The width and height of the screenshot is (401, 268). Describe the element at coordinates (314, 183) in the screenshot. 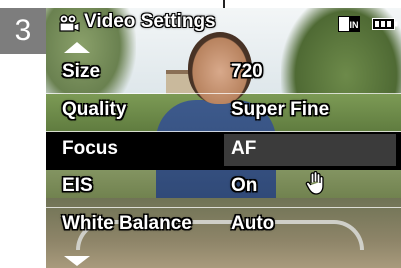

I see `hand-pointer-icon` at that location.